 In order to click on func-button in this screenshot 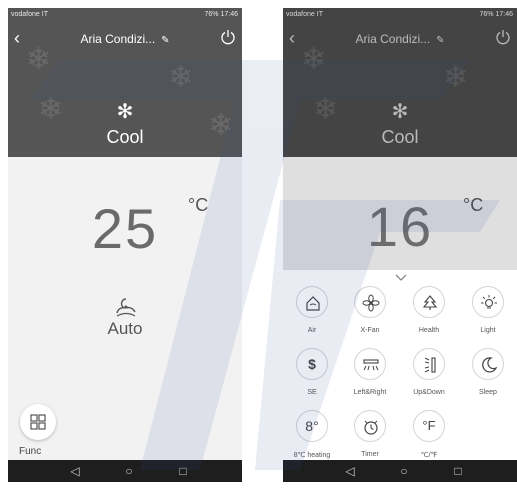, I will do `click(38, 422)`.